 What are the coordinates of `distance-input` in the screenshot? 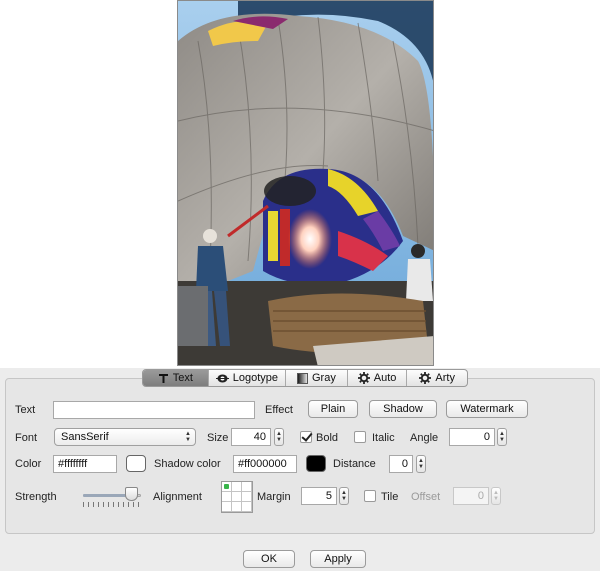 It's located at (401, 464).